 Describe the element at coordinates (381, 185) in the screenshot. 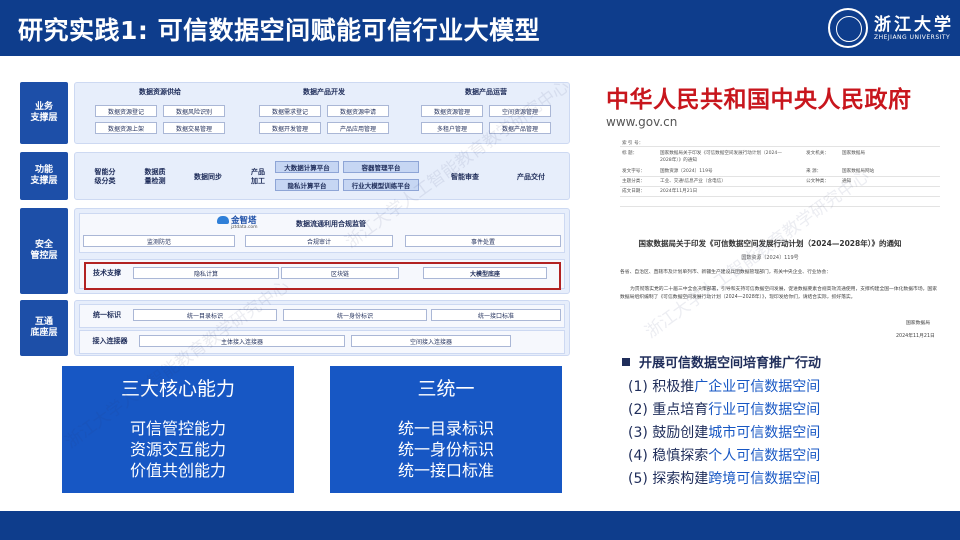

I see `product-platform: 行业大模型训练平台` at that location.